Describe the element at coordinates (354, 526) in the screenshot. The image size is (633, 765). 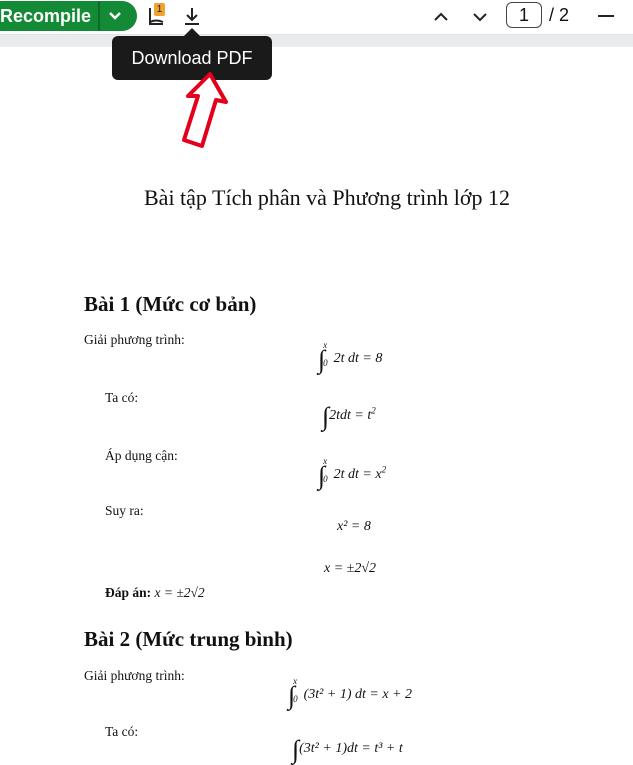
I see `equation: x² = 8` at that location.